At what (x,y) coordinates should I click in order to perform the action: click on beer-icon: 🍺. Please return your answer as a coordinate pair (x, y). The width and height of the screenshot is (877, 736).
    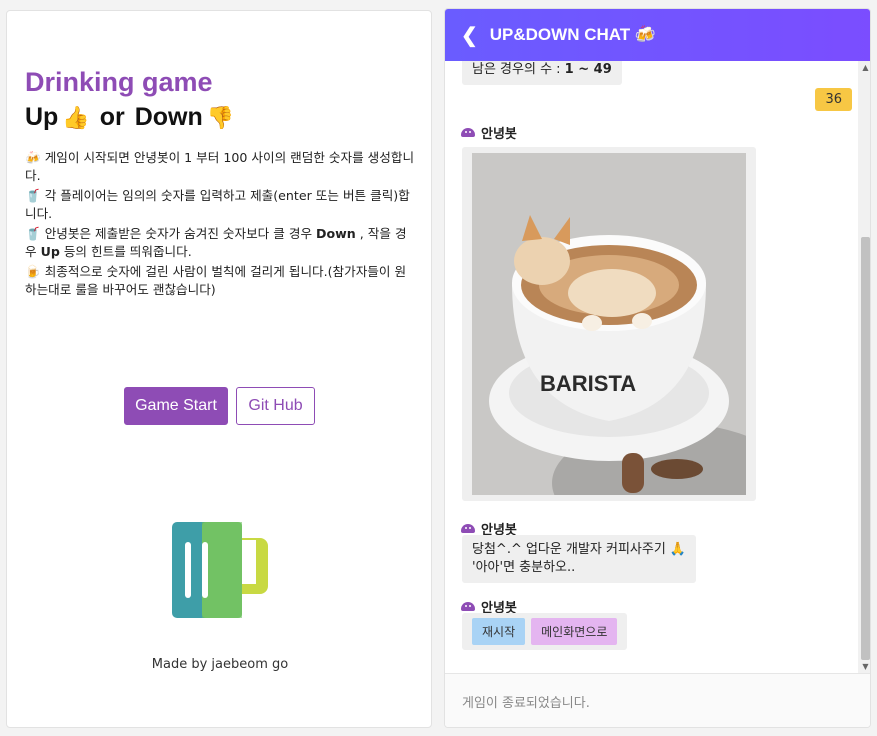
    Looking at the image, I should click on (33, 271).